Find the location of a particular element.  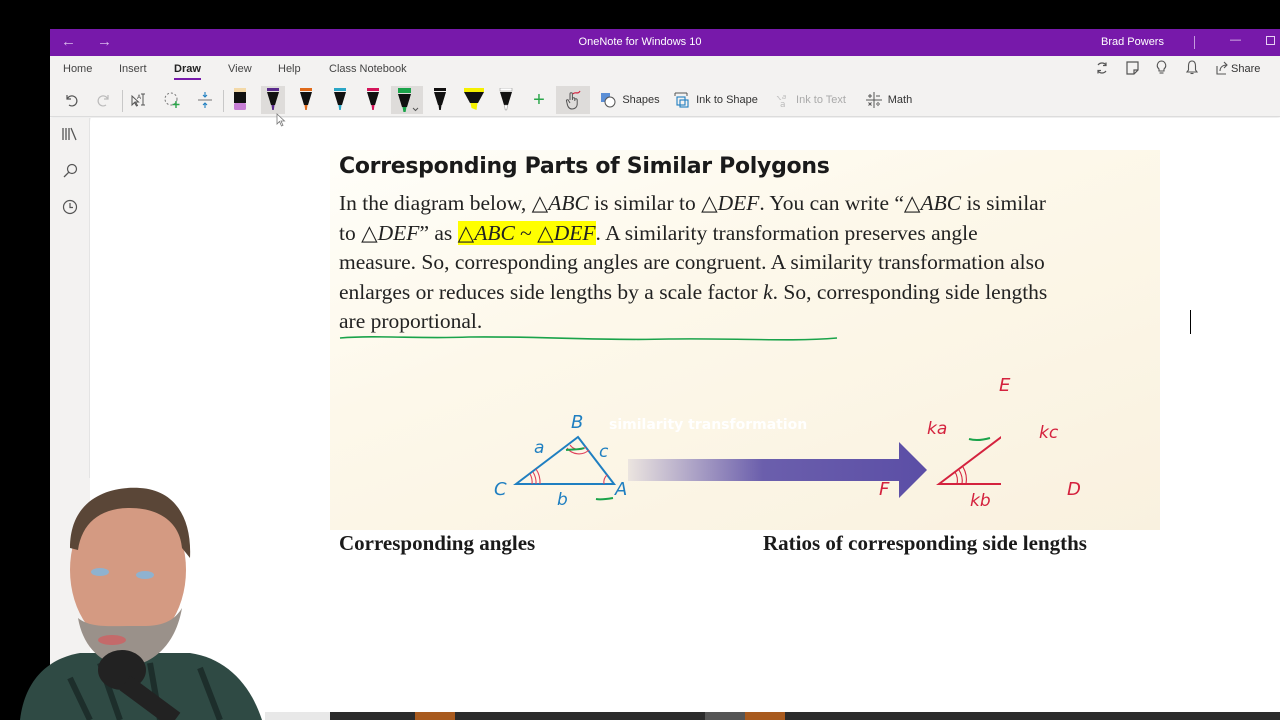

arrow-label: similarity transformation is located at coordinates (708, 425).